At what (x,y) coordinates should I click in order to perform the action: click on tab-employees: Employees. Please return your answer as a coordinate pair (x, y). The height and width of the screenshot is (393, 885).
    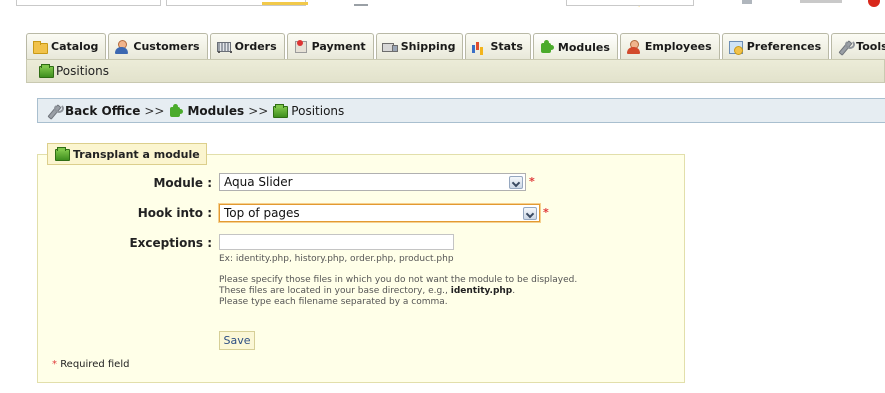
    Looking at the image, I should click on (669, 46).